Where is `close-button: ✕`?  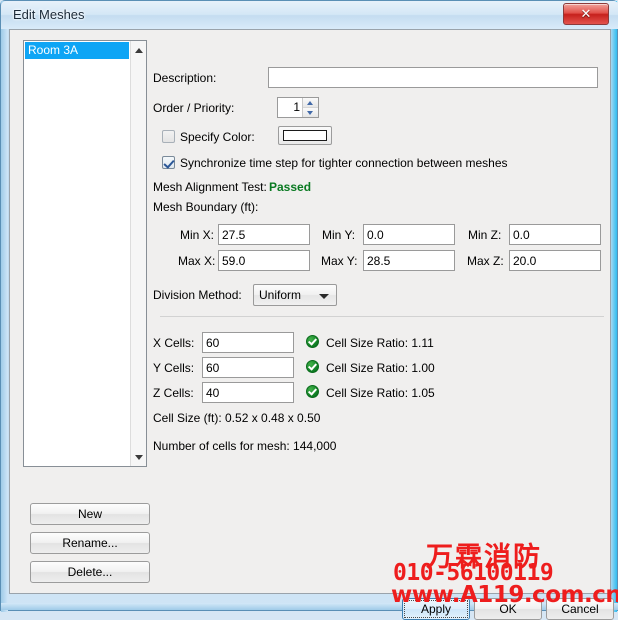
close-button: ✕ is located at coordinates (586, 14).